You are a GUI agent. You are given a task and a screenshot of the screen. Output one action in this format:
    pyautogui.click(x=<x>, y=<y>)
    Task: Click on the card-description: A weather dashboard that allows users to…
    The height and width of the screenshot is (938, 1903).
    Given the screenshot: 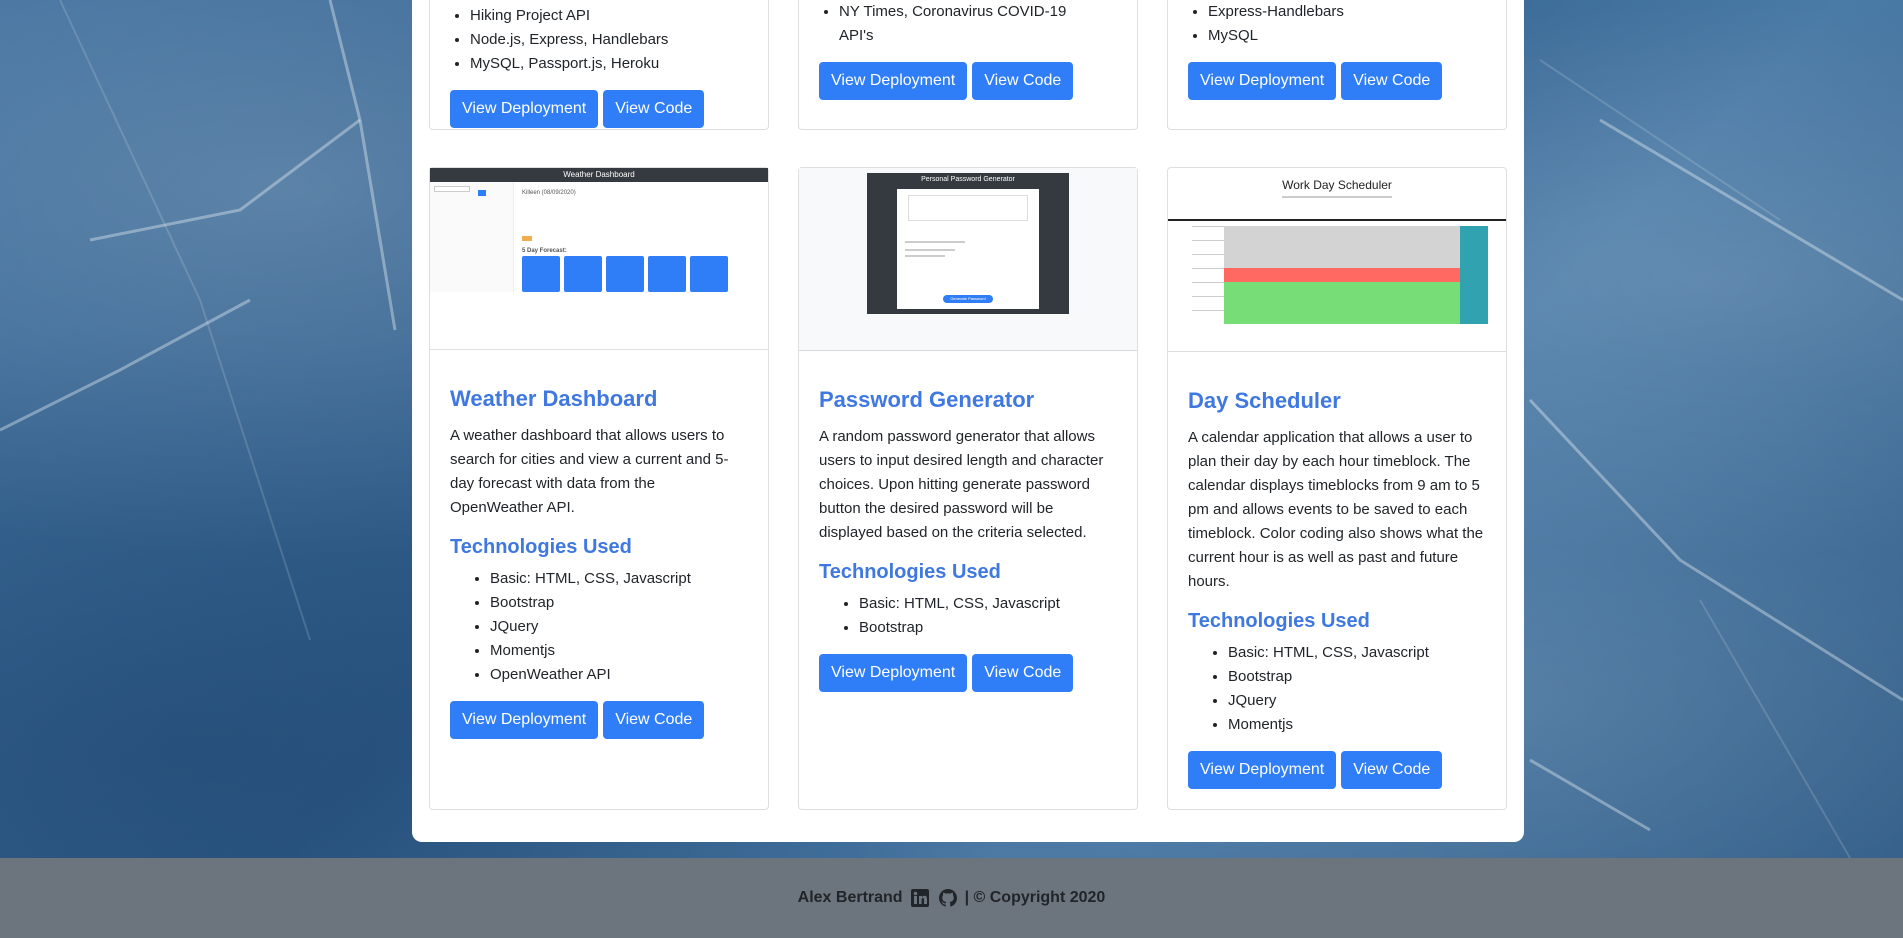 What is the action you would take?
    pyautogui.click(x=589, y=471)
    